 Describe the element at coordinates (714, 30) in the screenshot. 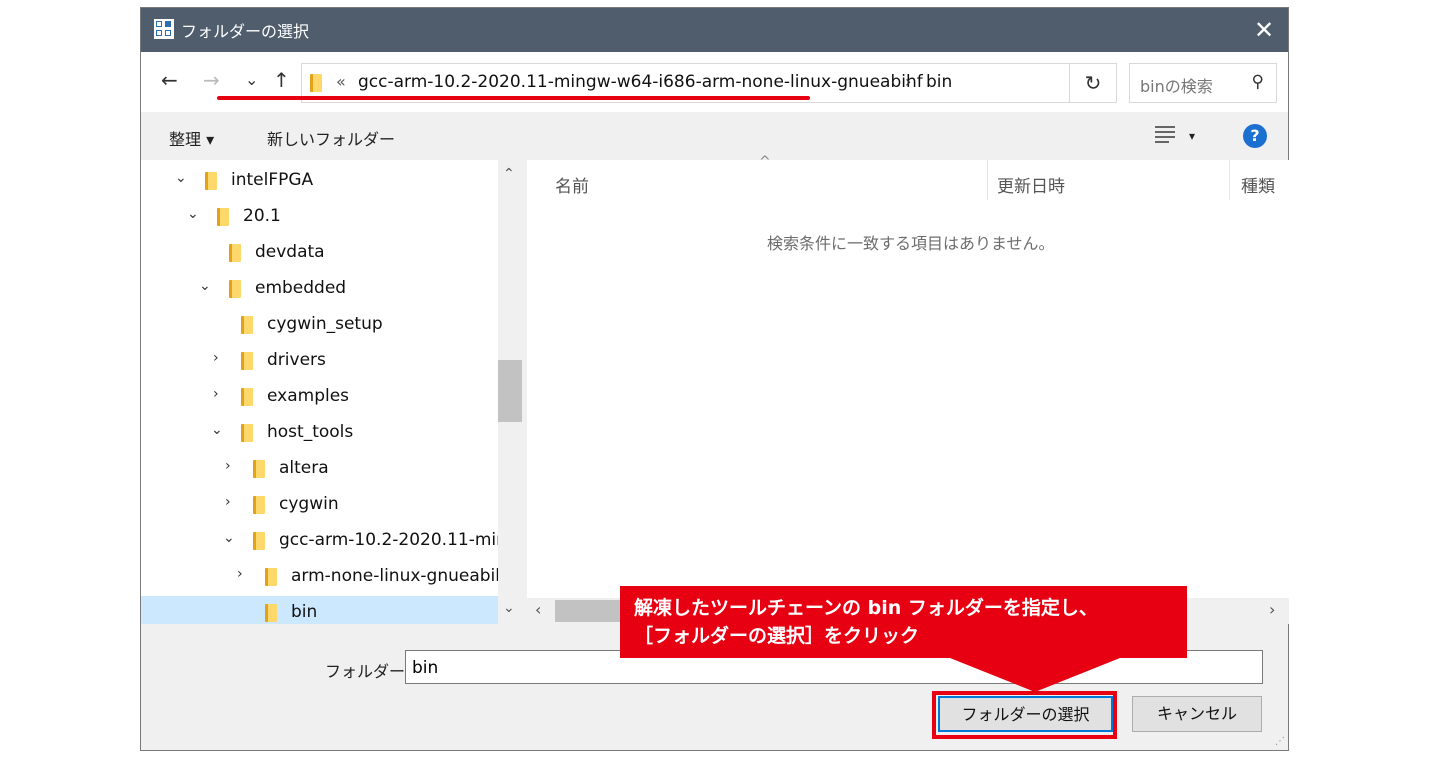

I see `title-bar: フォルダーの選択 ✕` at that location.